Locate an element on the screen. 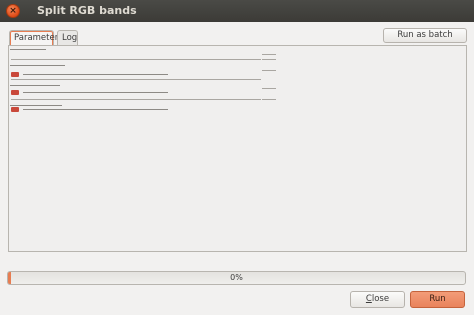 The image size is (474, 315). close-button: Close is located at coordinates (377, 299).